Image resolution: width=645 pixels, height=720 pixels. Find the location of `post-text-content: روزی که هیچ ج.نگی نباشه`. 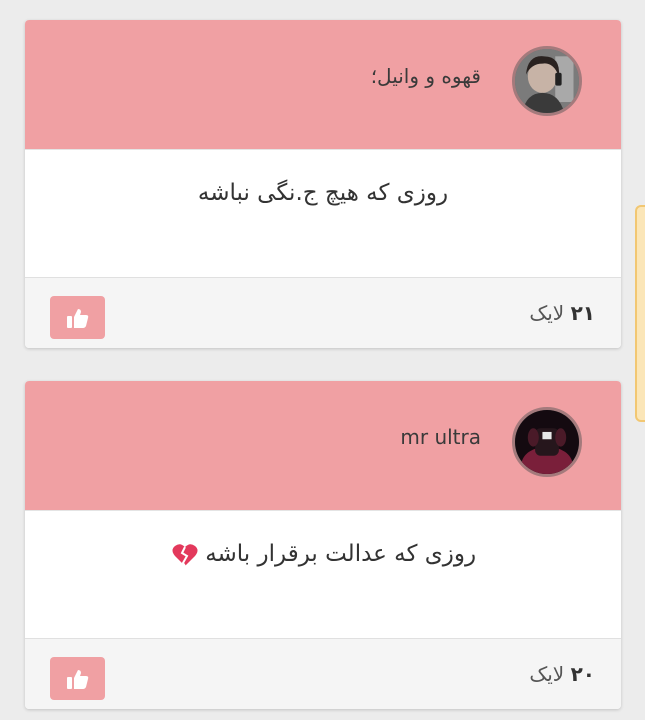

post-text-content: روزی که هیچ ج.نگی نباشه is located at coordinates (323, 193).